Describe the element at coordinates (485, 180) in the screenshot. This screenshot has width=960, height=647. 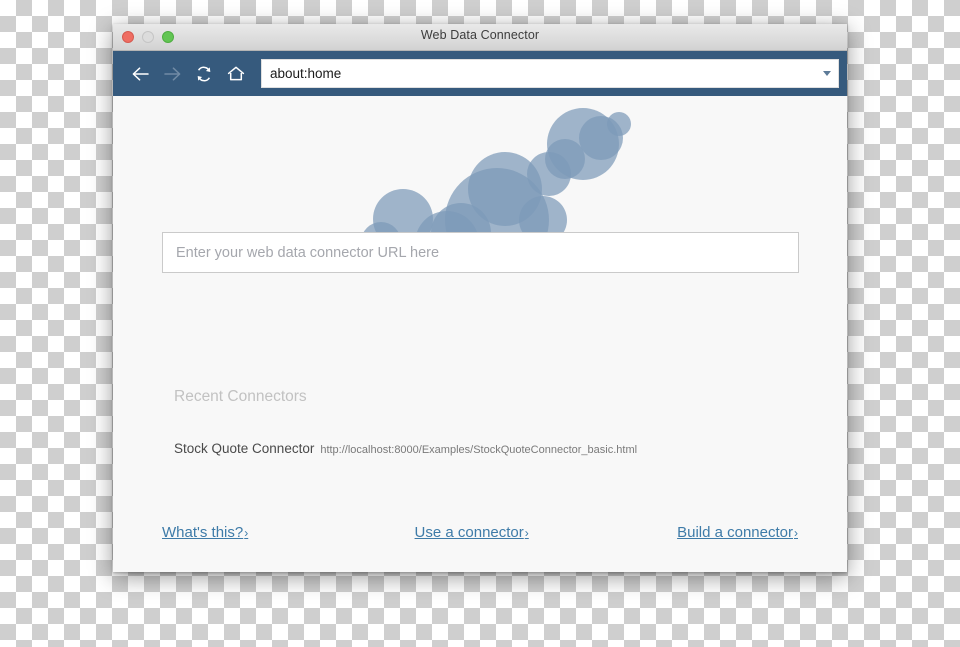
I see `bubble-chart-svg` at that location.